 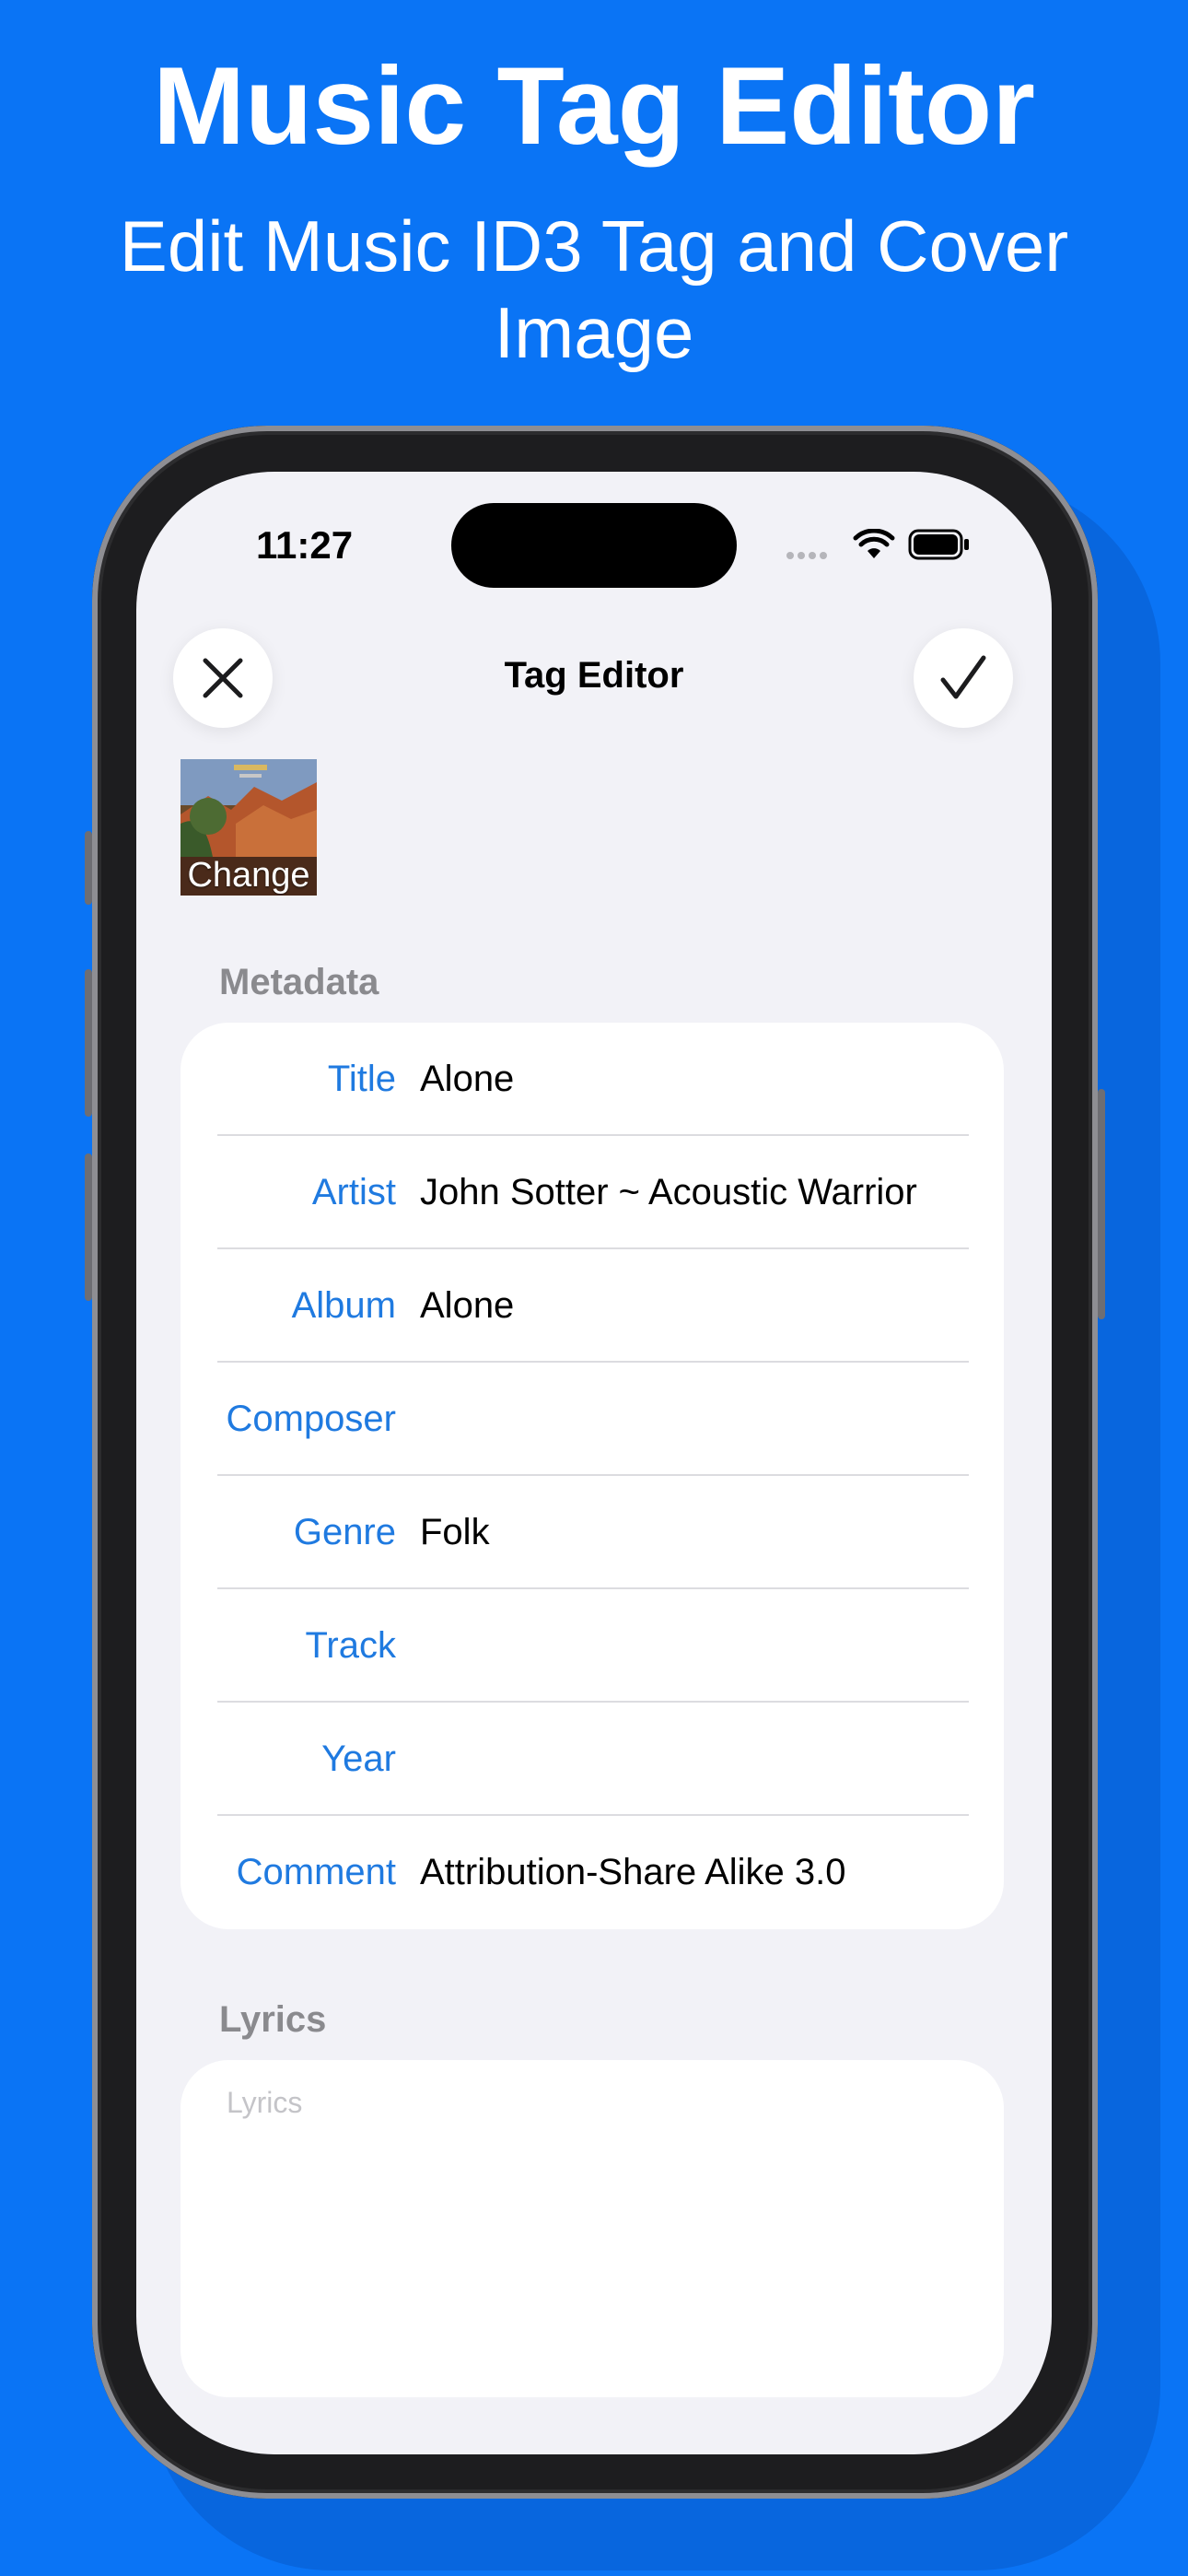 I want to click on volume-up-button, so click(x=88, y=1043).